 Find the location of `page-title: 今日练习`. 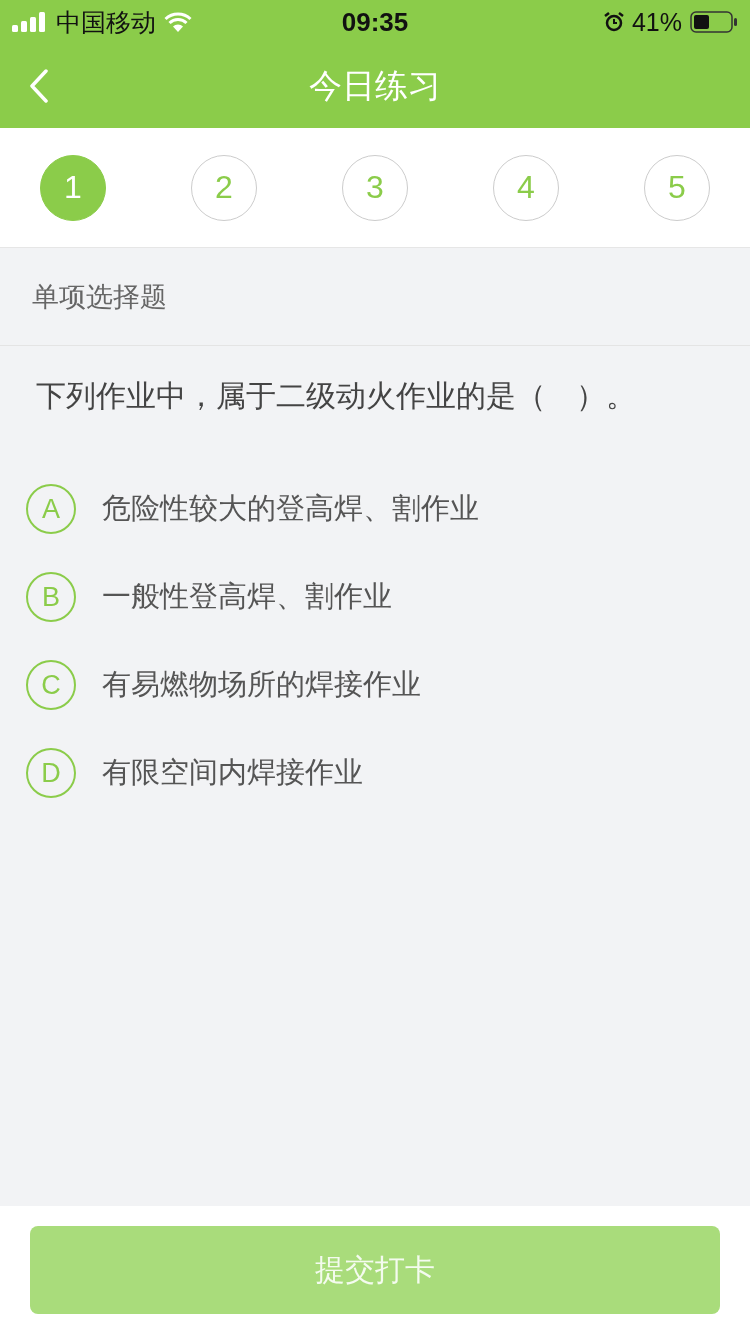

page-title: 今日练习 is located at coordinates (375, 85).